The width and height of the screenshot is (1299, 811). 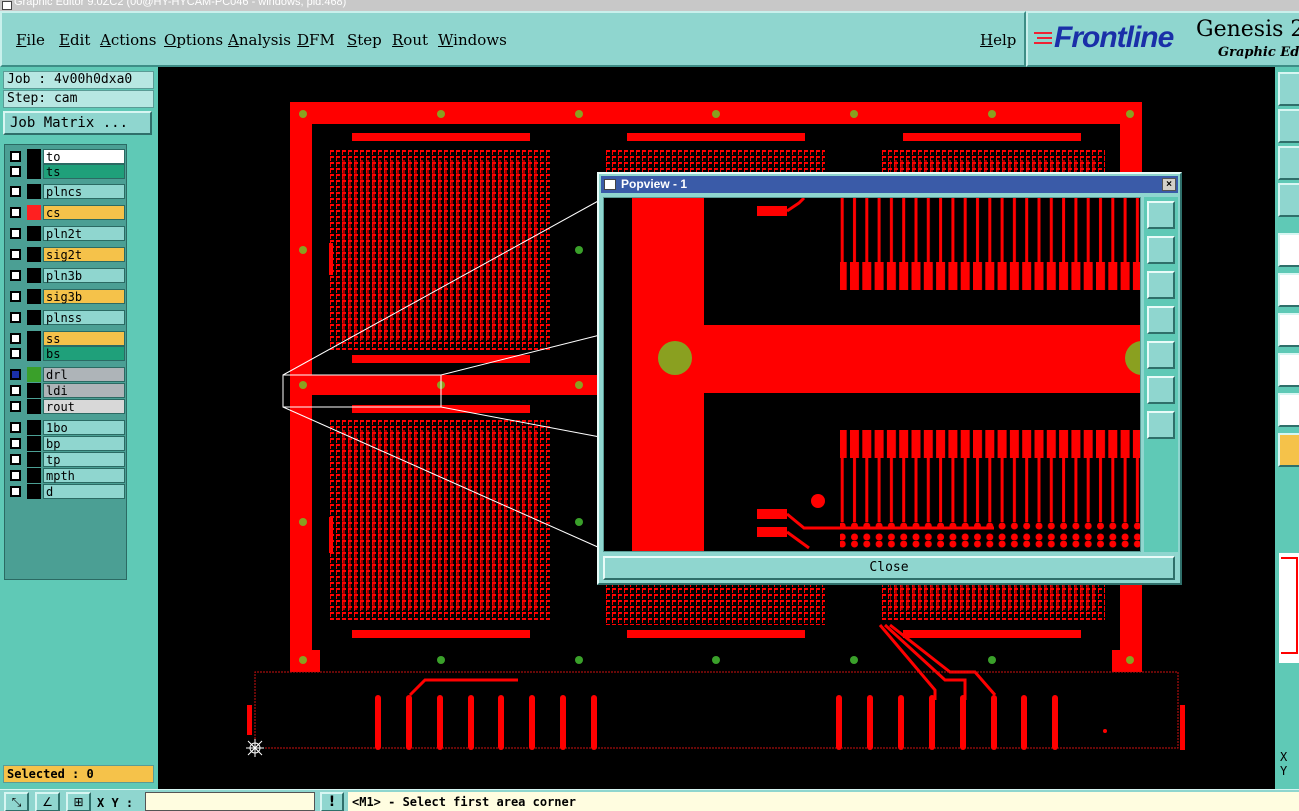 I want to click on popview-close-button: Close, so click(x=889, y=568).